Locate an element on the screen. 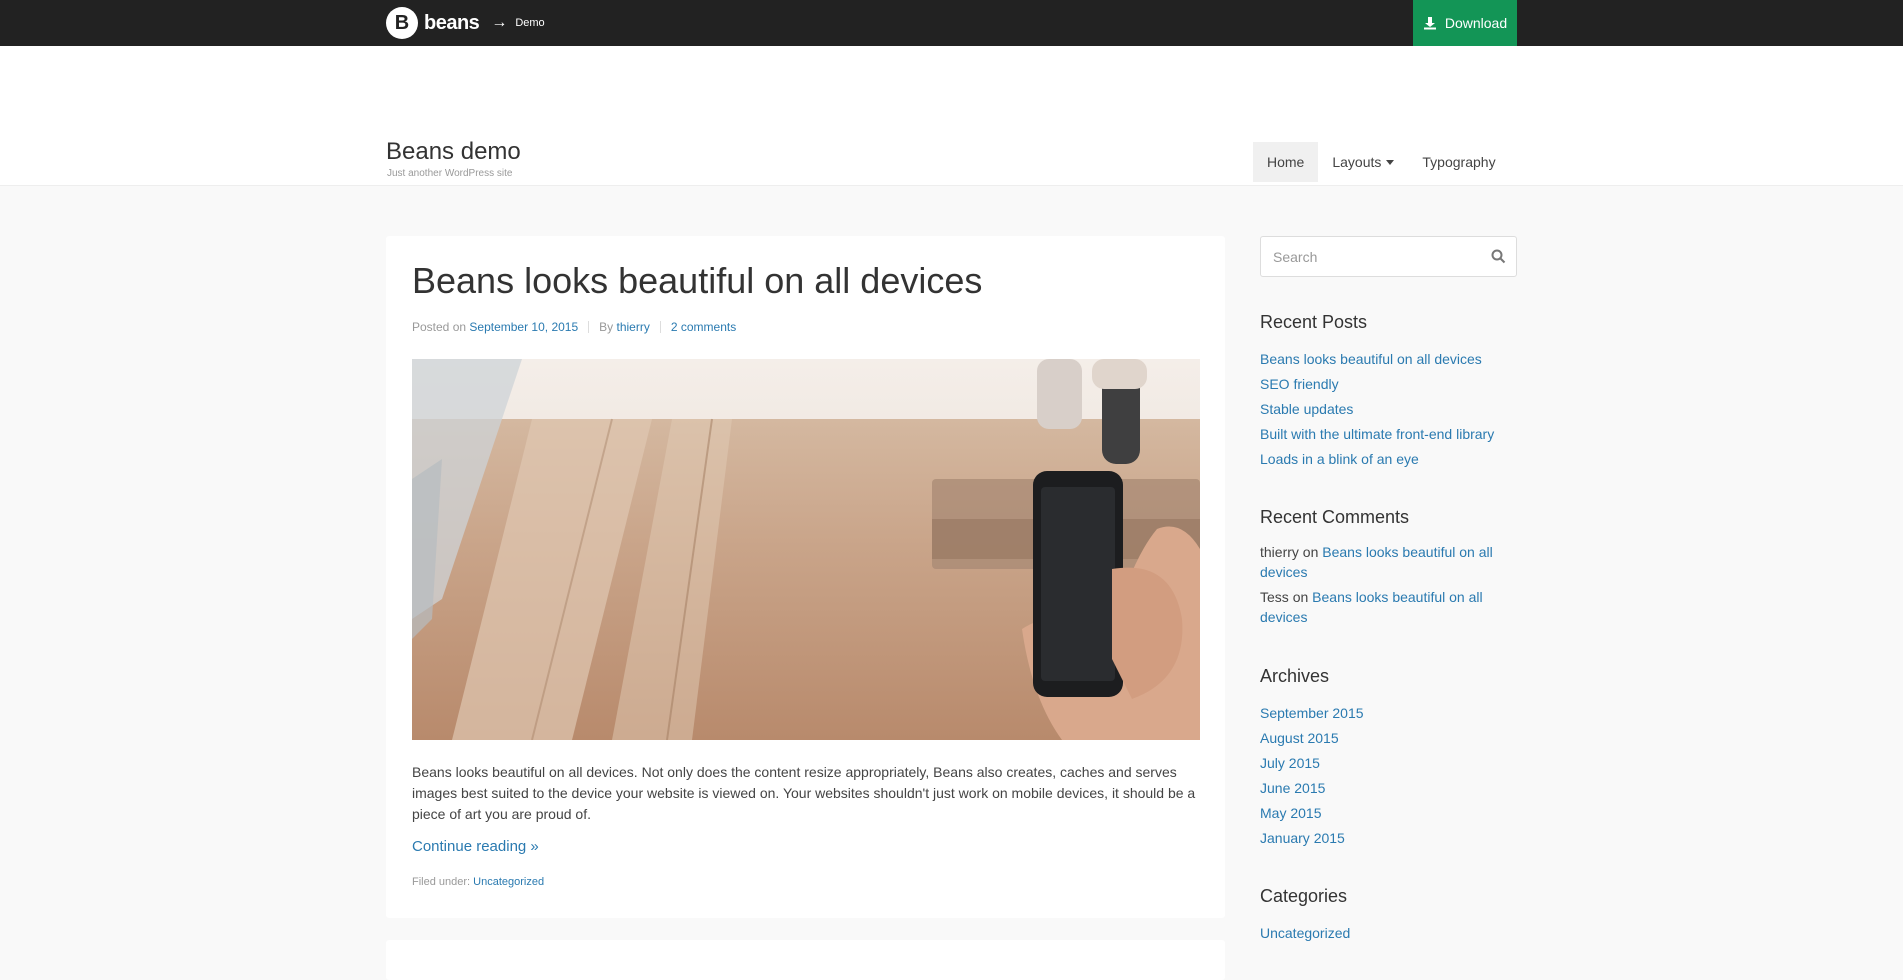  list-item: Stable updates is located at coordinates (1377, 409).